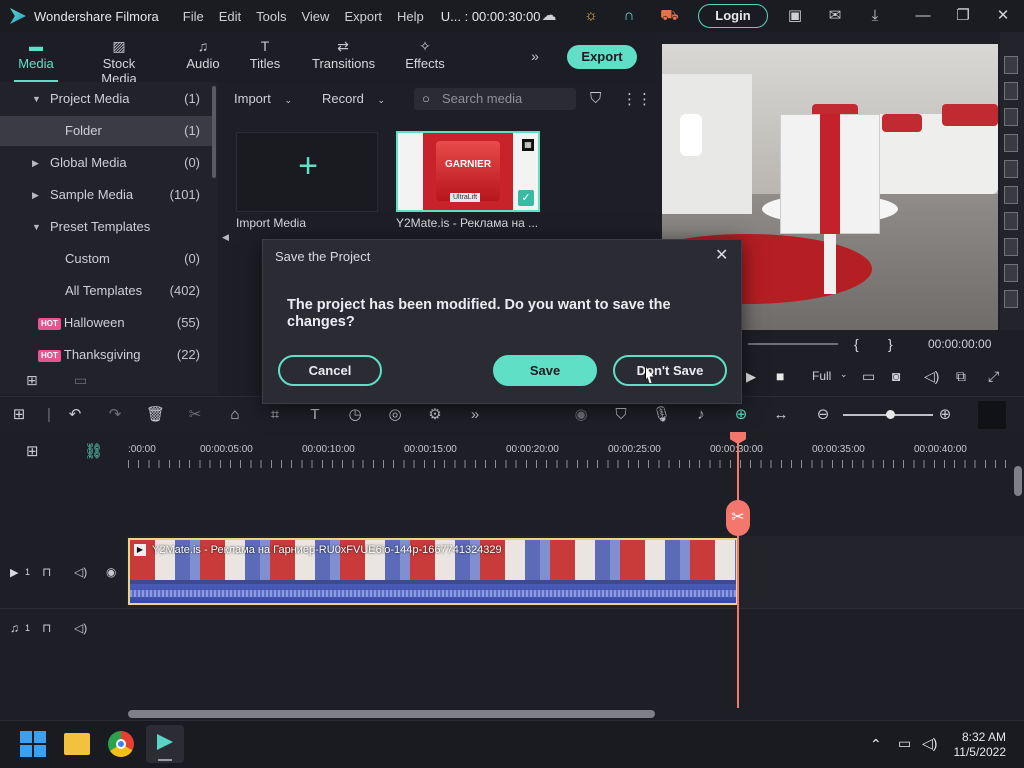 Image resolution: width=1024 pixels, height=768 pixels. What do you see at coordinates (225, 237) in the screenshot?
I see `collapse-panel-icon: ◀` at bounding box center [225, 237].